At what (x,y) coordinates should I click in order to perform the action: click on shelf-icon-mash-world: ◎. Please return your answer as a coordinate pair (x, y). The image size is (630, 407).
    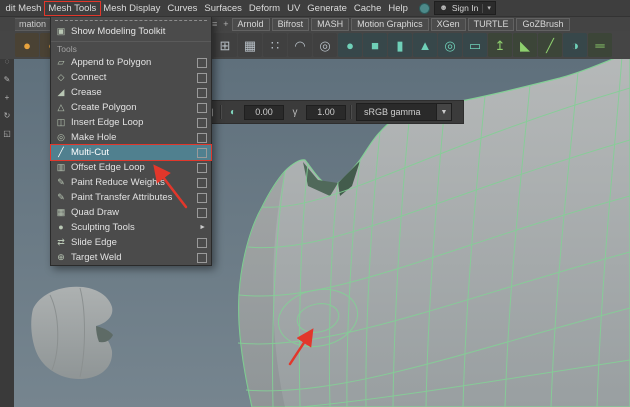
    Looking at the image, I should click on (325, 45).